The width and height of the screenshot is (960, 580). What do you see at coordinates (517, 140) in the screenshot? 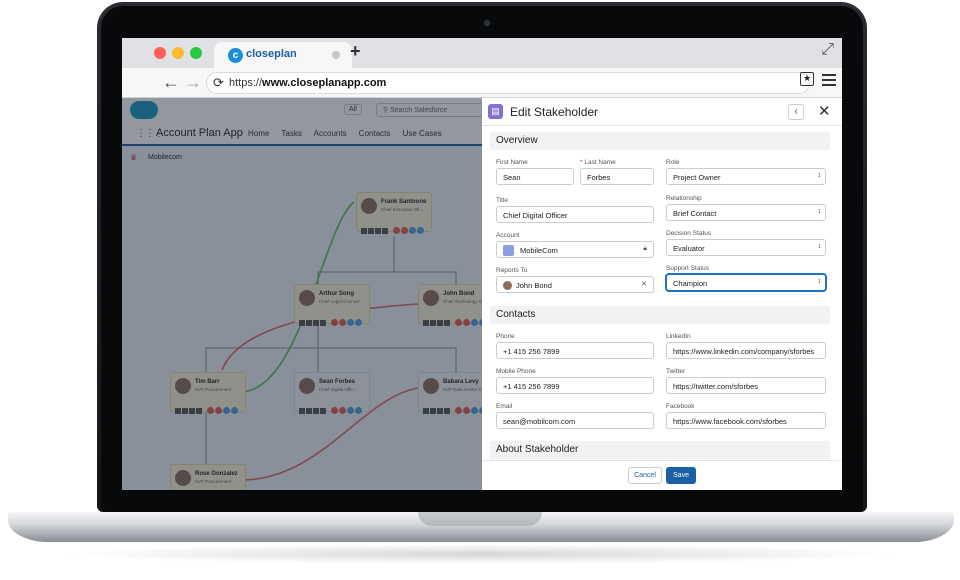
I see `section-title: Overview` at bounding box center [517, 140].